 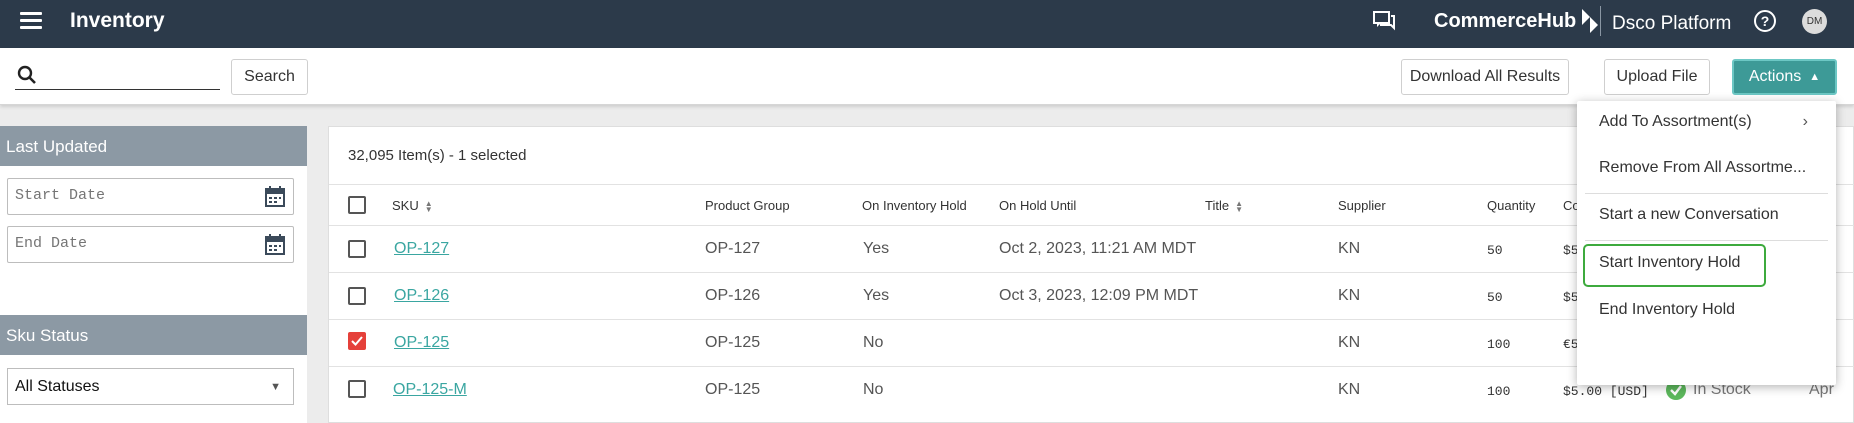 I want to click on sku-link: OP-126, so click(x=421, y=296).